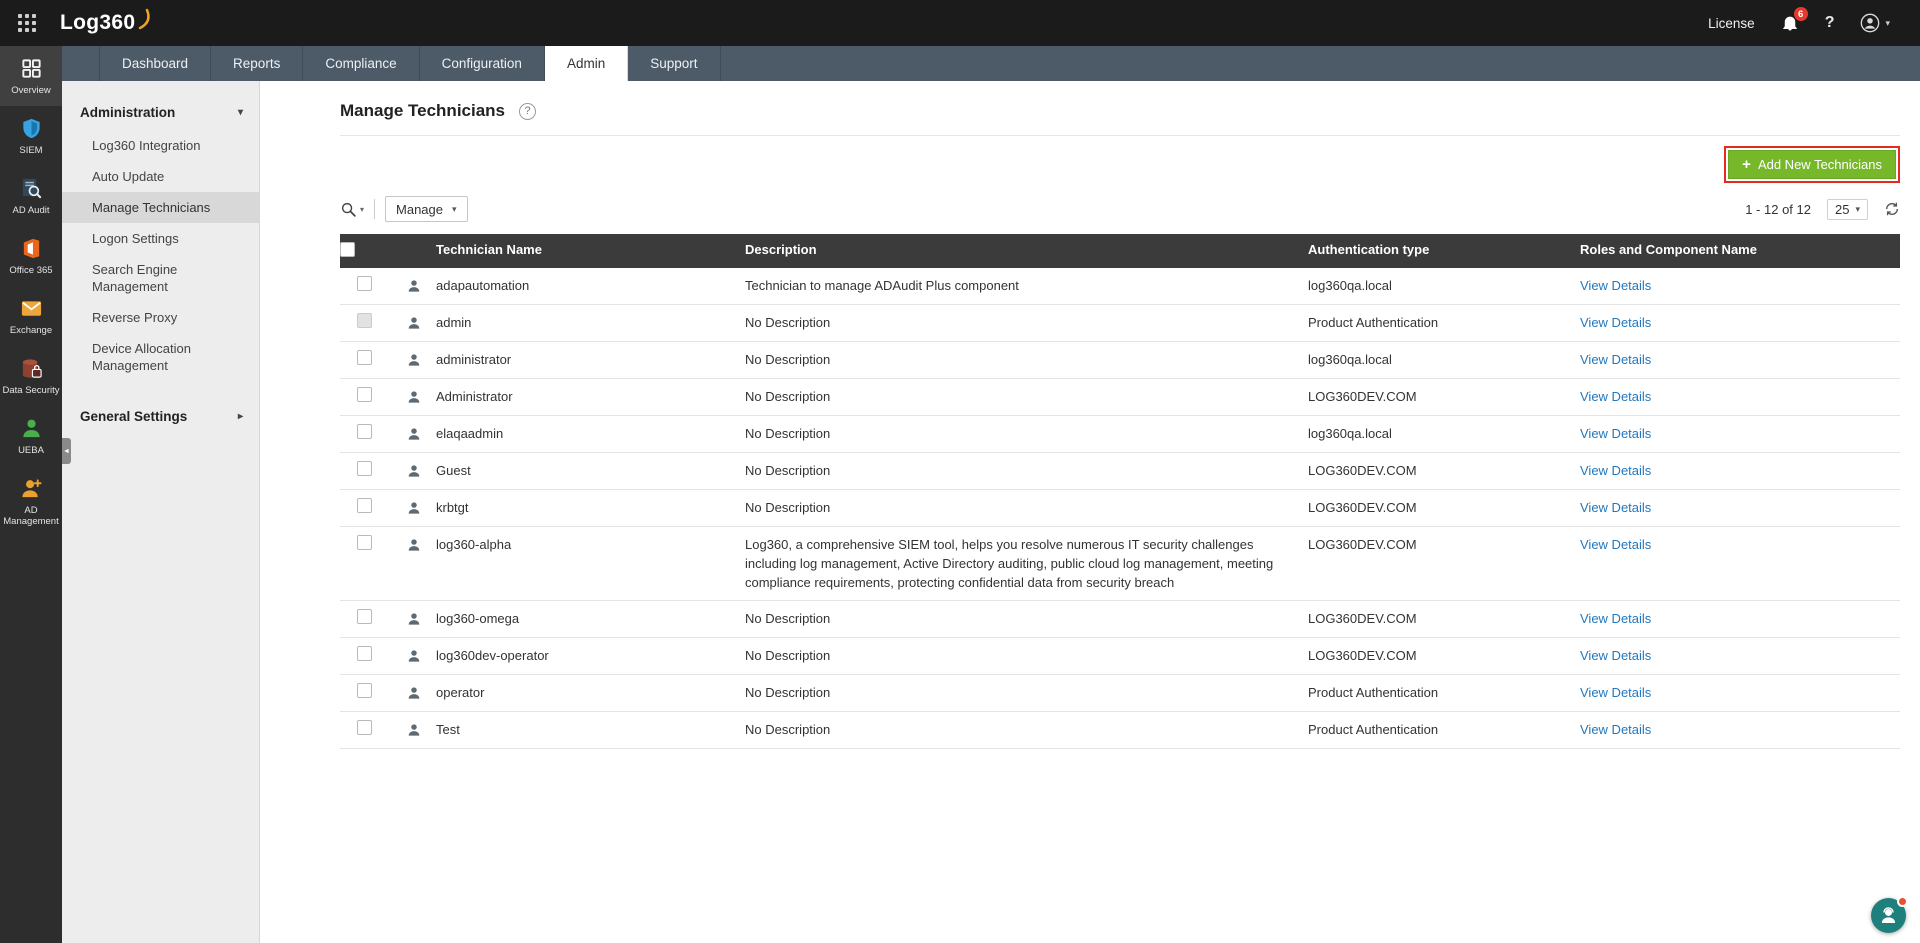  What do you see at coordinates (361, 63) in the screenshot?
I see `tab-compliance: Compliance` at bounding box center [361, 63].